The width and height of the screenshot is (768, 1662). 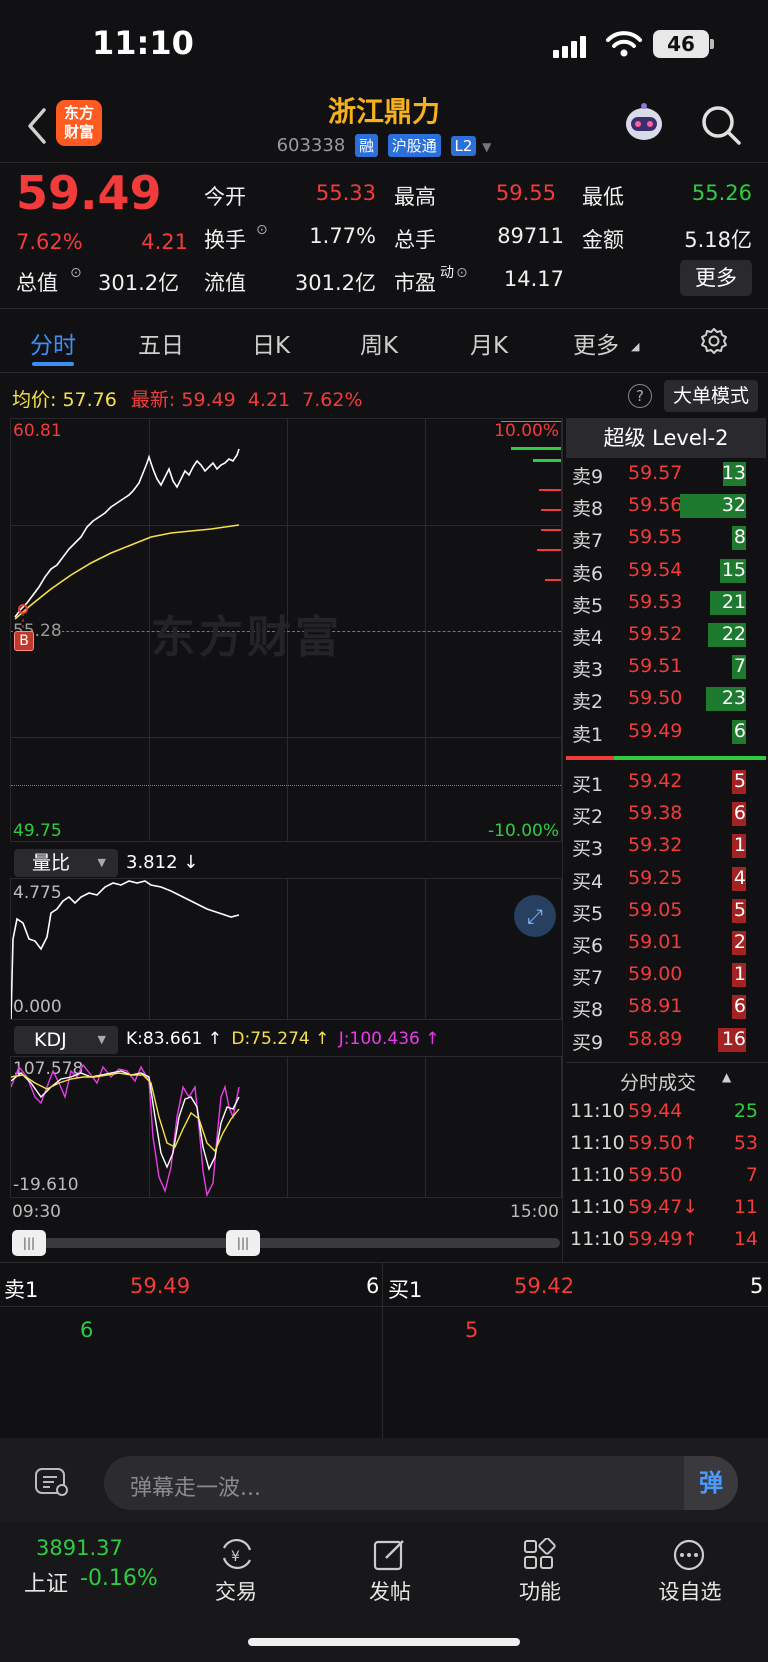 What do you see at coordinates (379, 343) in the screenshot?
I see `tab-weekly-k: 周K` at bounding box center [379, 343].